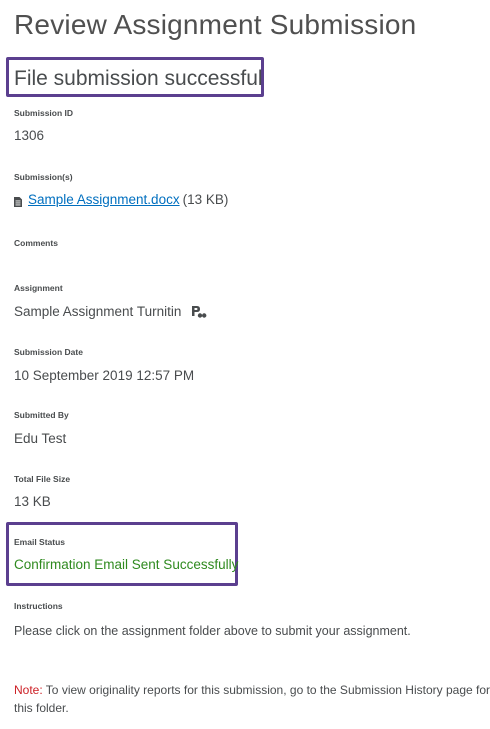 This screenshot has width=490, height=729. I want to click on submission-id-label: Submission ID, so click(44, 113).